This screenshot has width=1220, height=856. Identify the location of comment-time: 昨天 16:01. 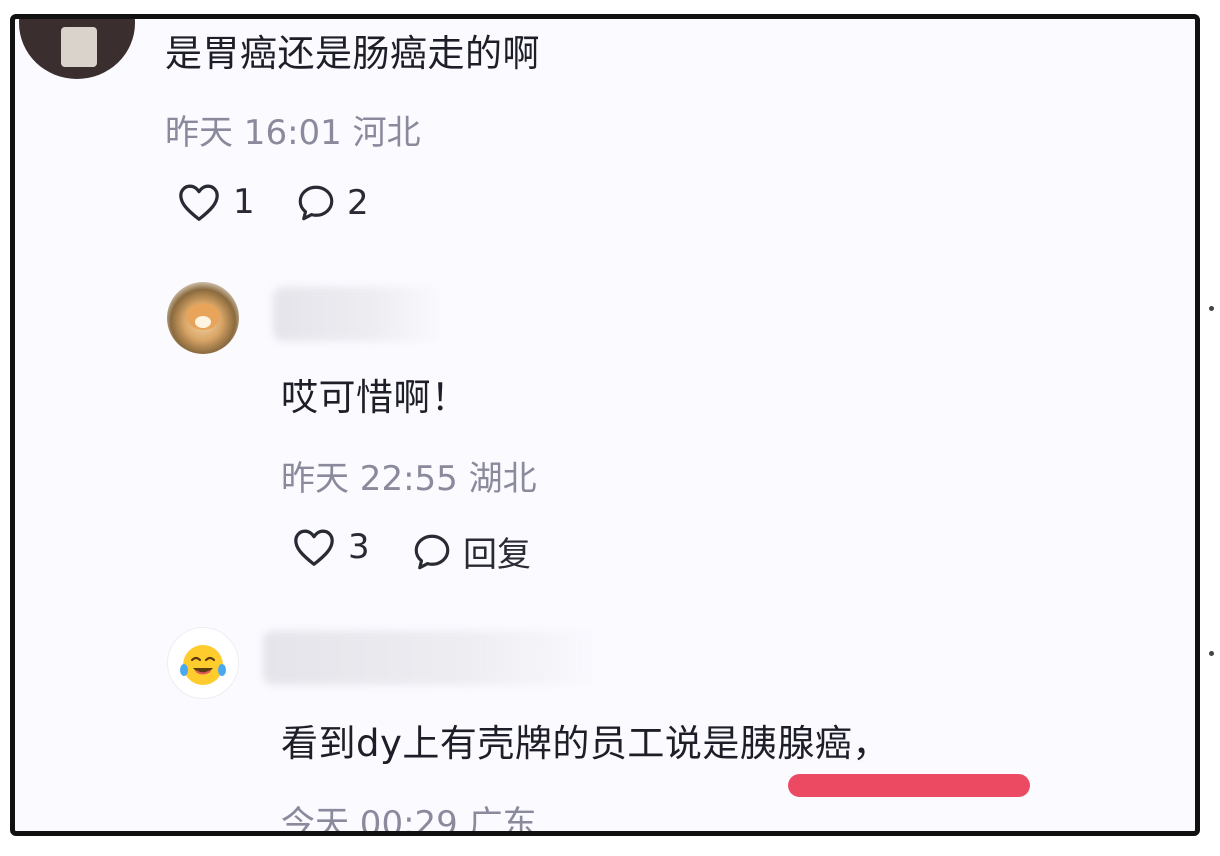
(253, 133).